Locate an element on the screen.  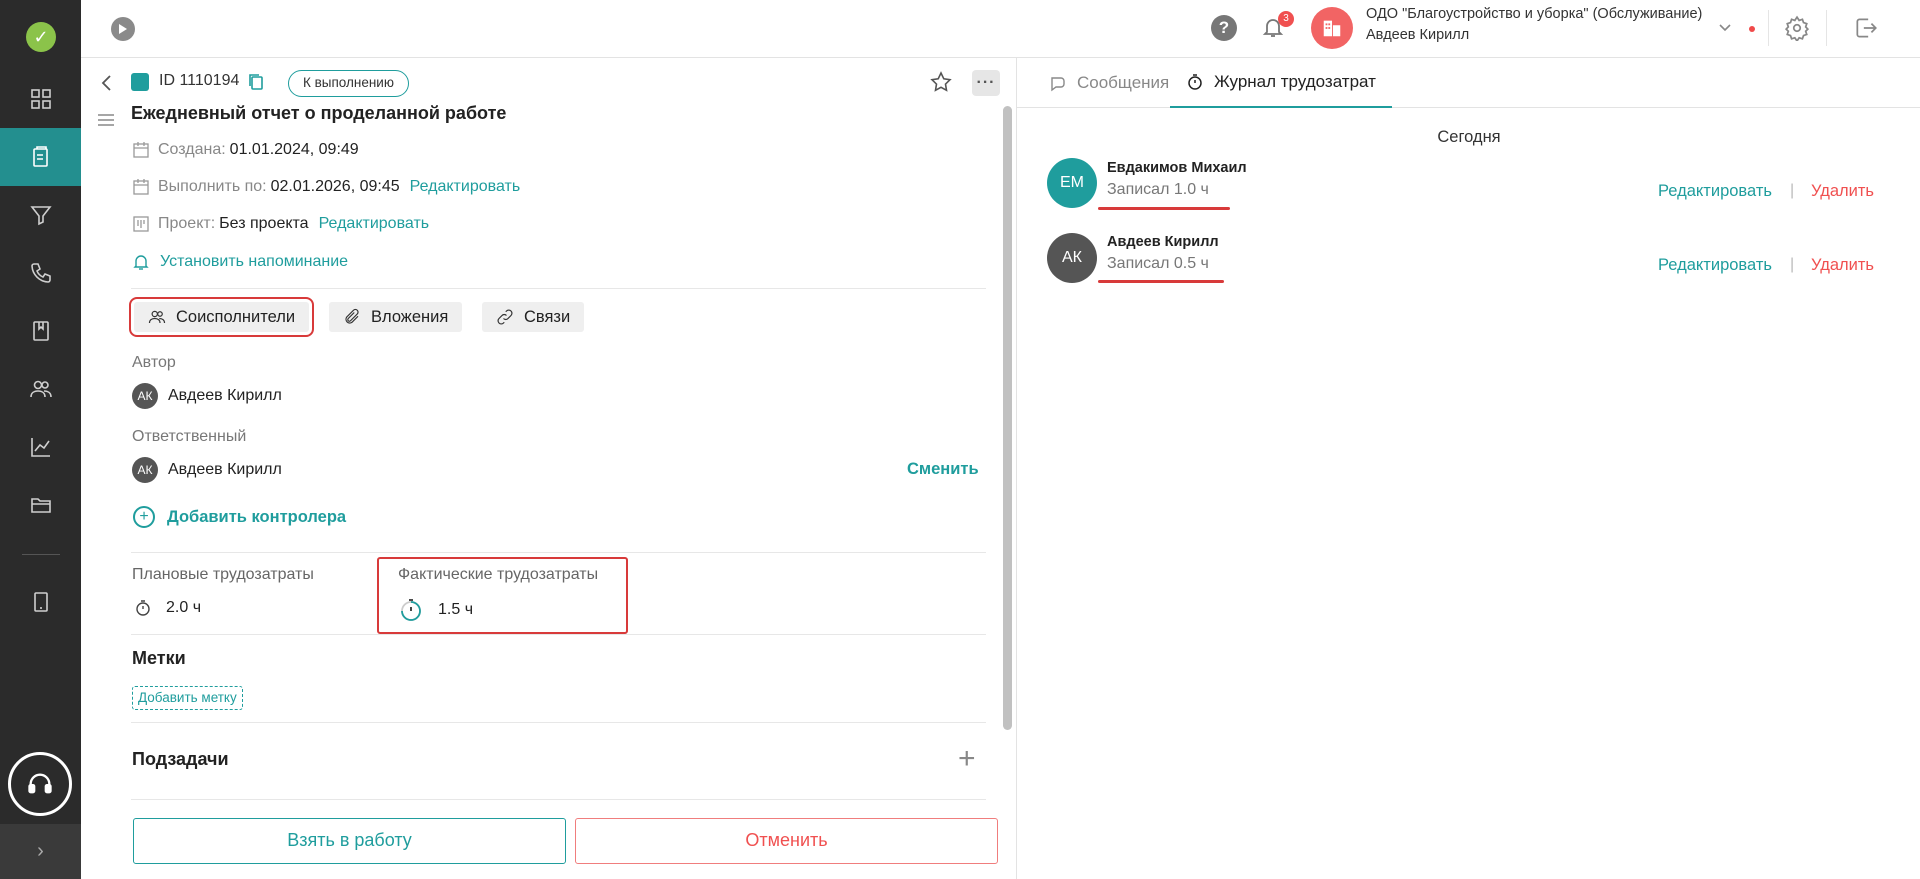
copy-icon is located at coordinates (256, 82).